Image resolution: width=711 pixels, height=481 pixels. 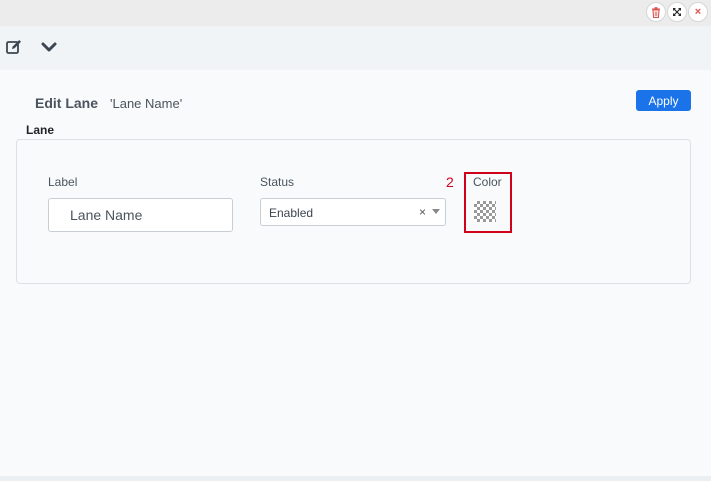 I want to click on close-button: ×, so click(x=698, y=12).